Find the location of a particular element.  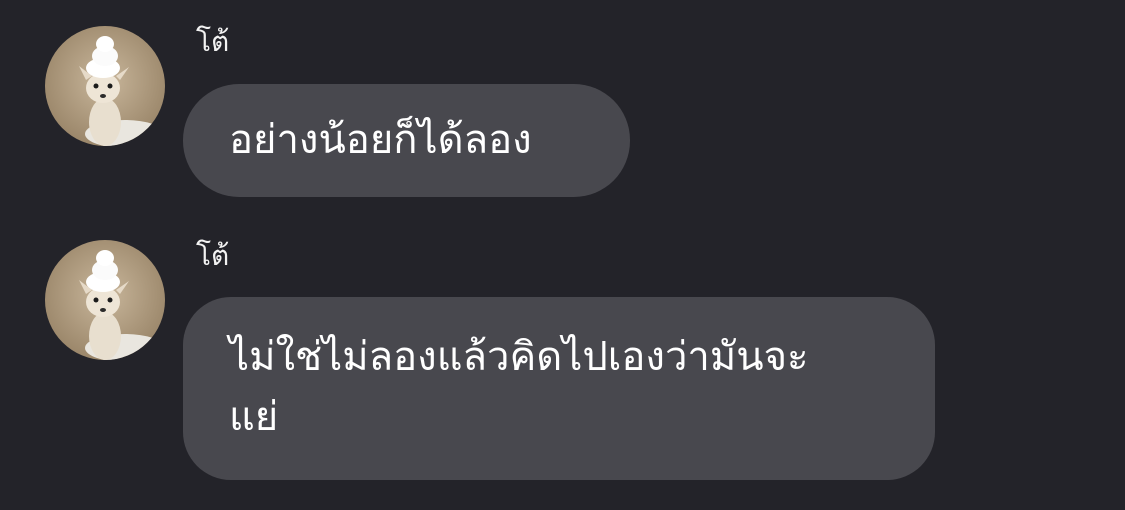

avatar is located at coordinates (105, 300).